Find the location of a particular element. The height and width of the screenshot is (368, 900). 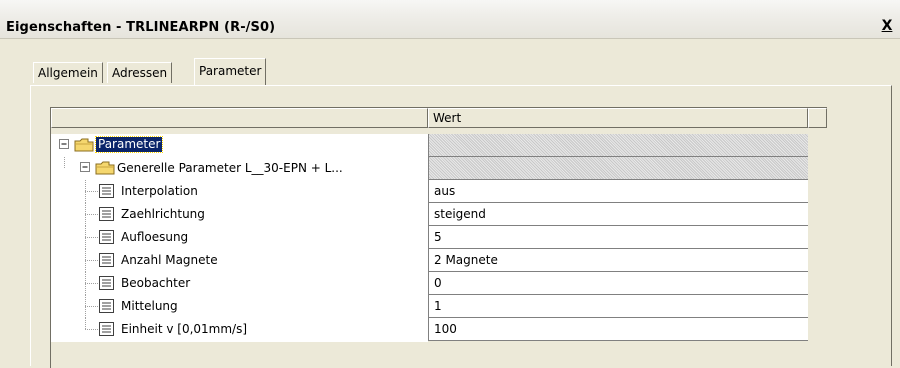

tree-label: Interpolation is located at coordinates (159, 191).